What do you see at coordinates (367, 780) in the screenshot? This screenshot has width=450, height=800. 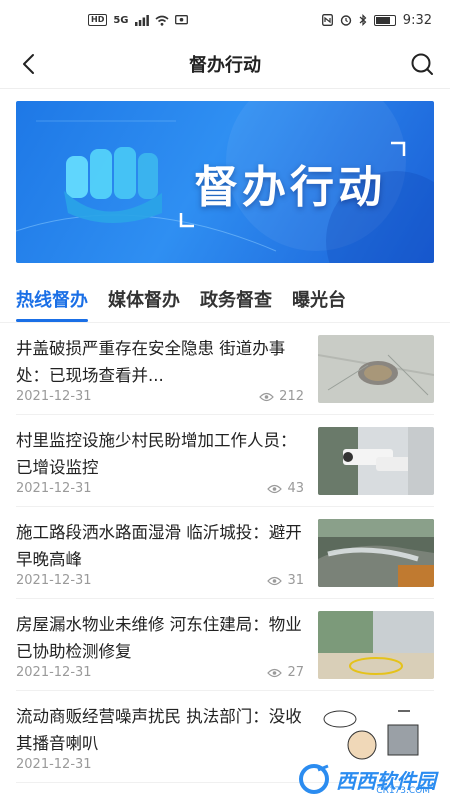 I see `watermark: 西西软件园 CR173.COM` at bounding box center [367, 780].